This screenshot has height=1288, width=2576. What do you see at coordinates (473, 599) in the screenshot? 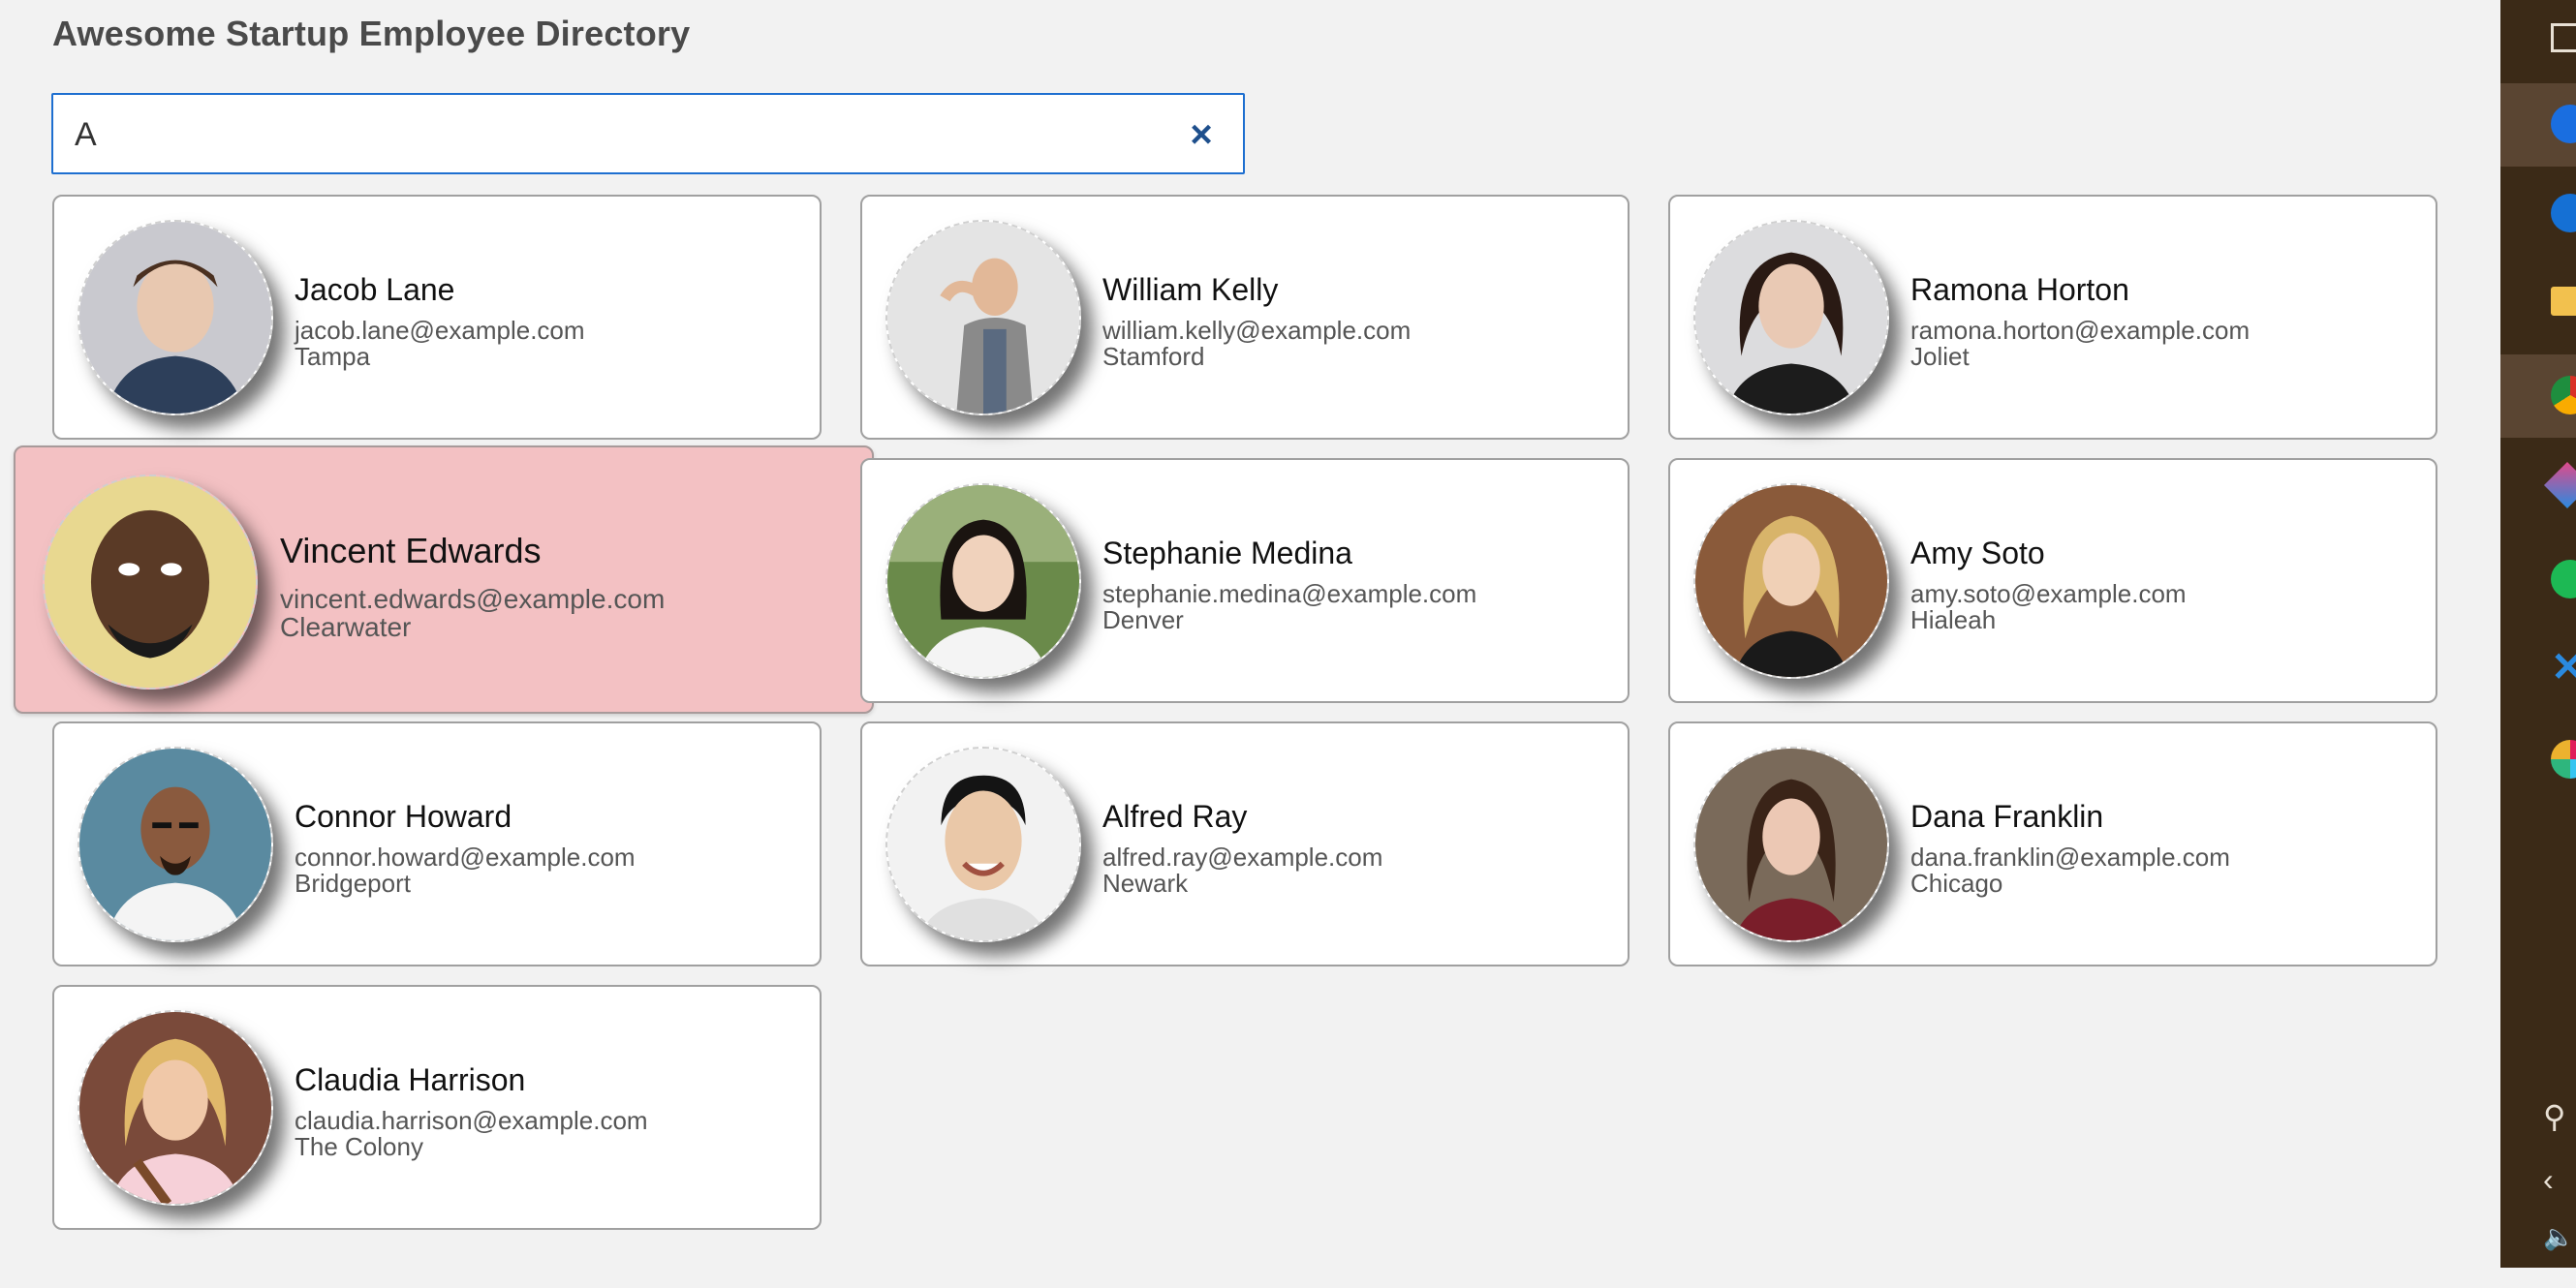
I see `employee-email: vincent.edwards@example.com` at bounding box center [473, 599].